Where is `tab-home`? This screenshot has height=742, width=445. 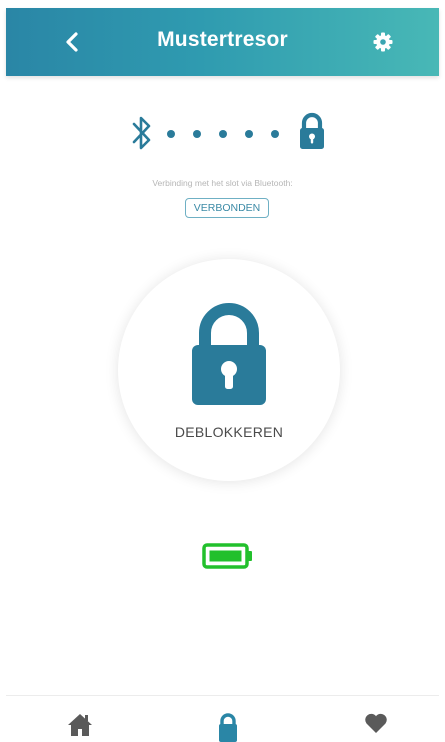
tab-home is located at coordinates (80, 727).